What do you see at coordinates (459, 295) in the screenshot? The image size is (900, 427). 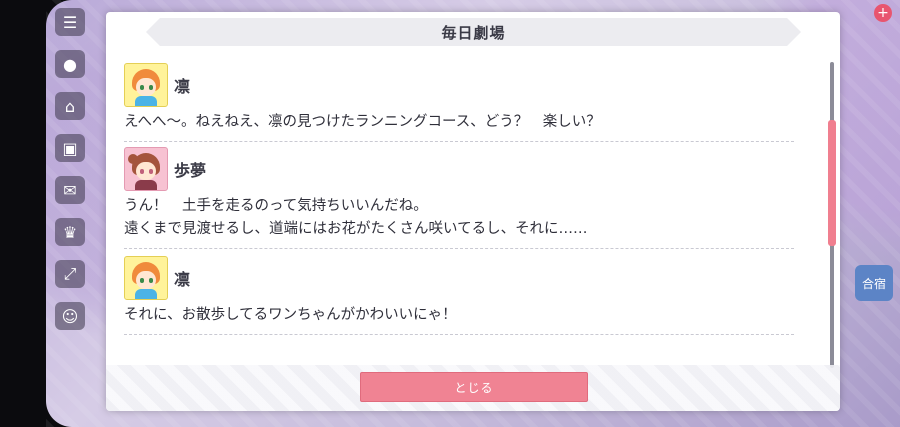 I see `dialogue-entry: 凛 それに、お散歩してるワンちゃんがかわいいにゃ！` at bounding box center [459, 295].